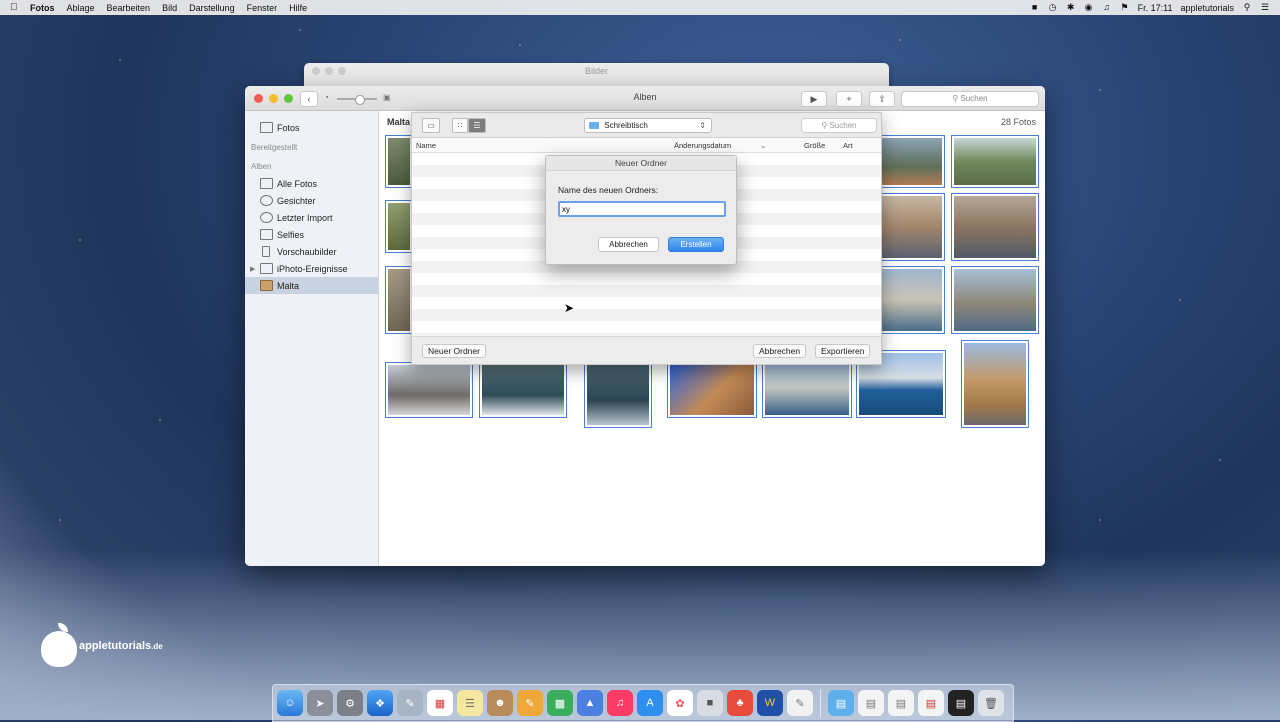 The image size is (1280, 722). I want to click on calendar-icon: ▦, so click(440, 703).